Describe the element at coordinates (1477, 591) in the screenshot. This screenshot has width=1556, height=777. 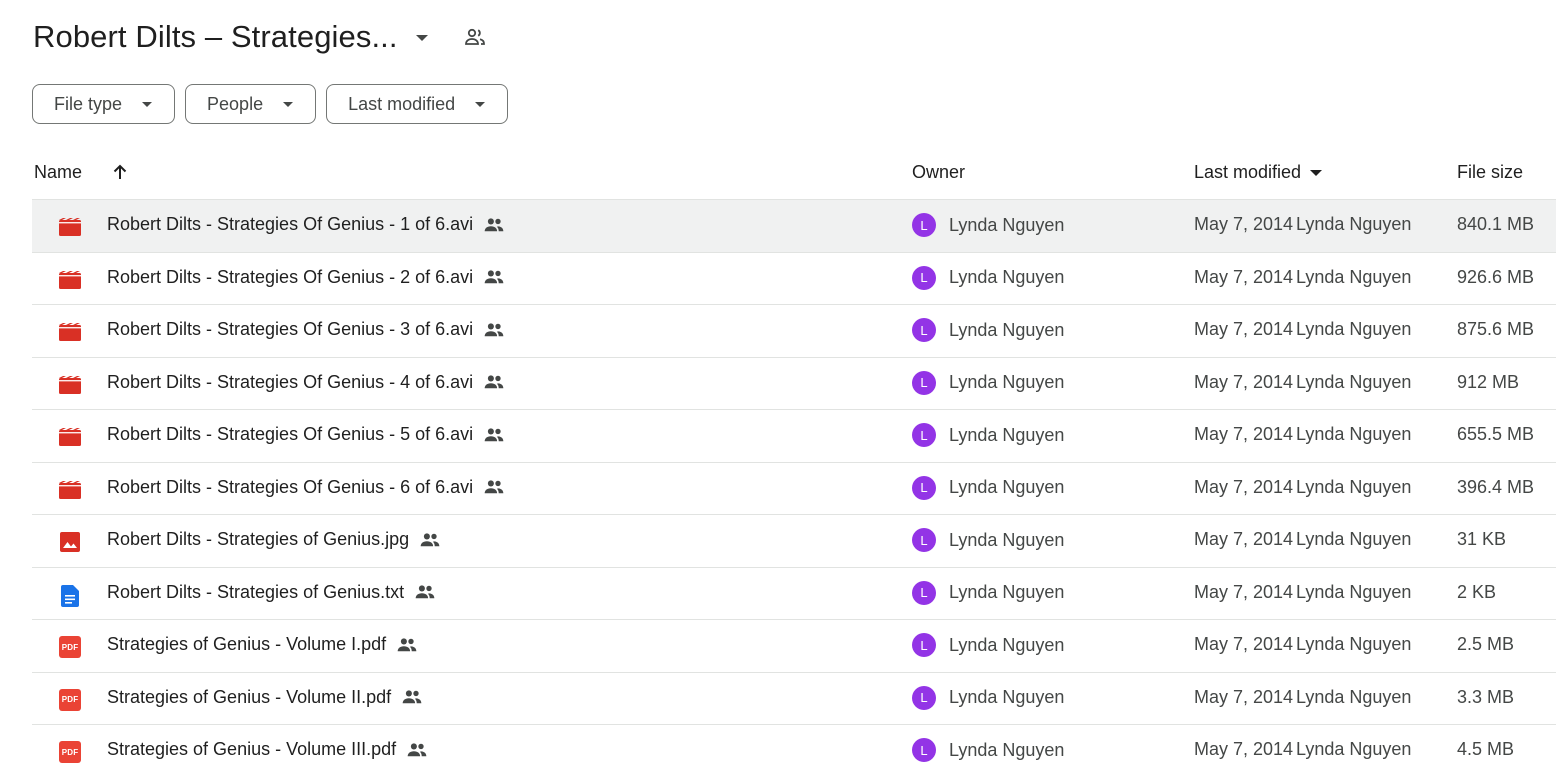
I see `file-size: 2 KB` at that location.